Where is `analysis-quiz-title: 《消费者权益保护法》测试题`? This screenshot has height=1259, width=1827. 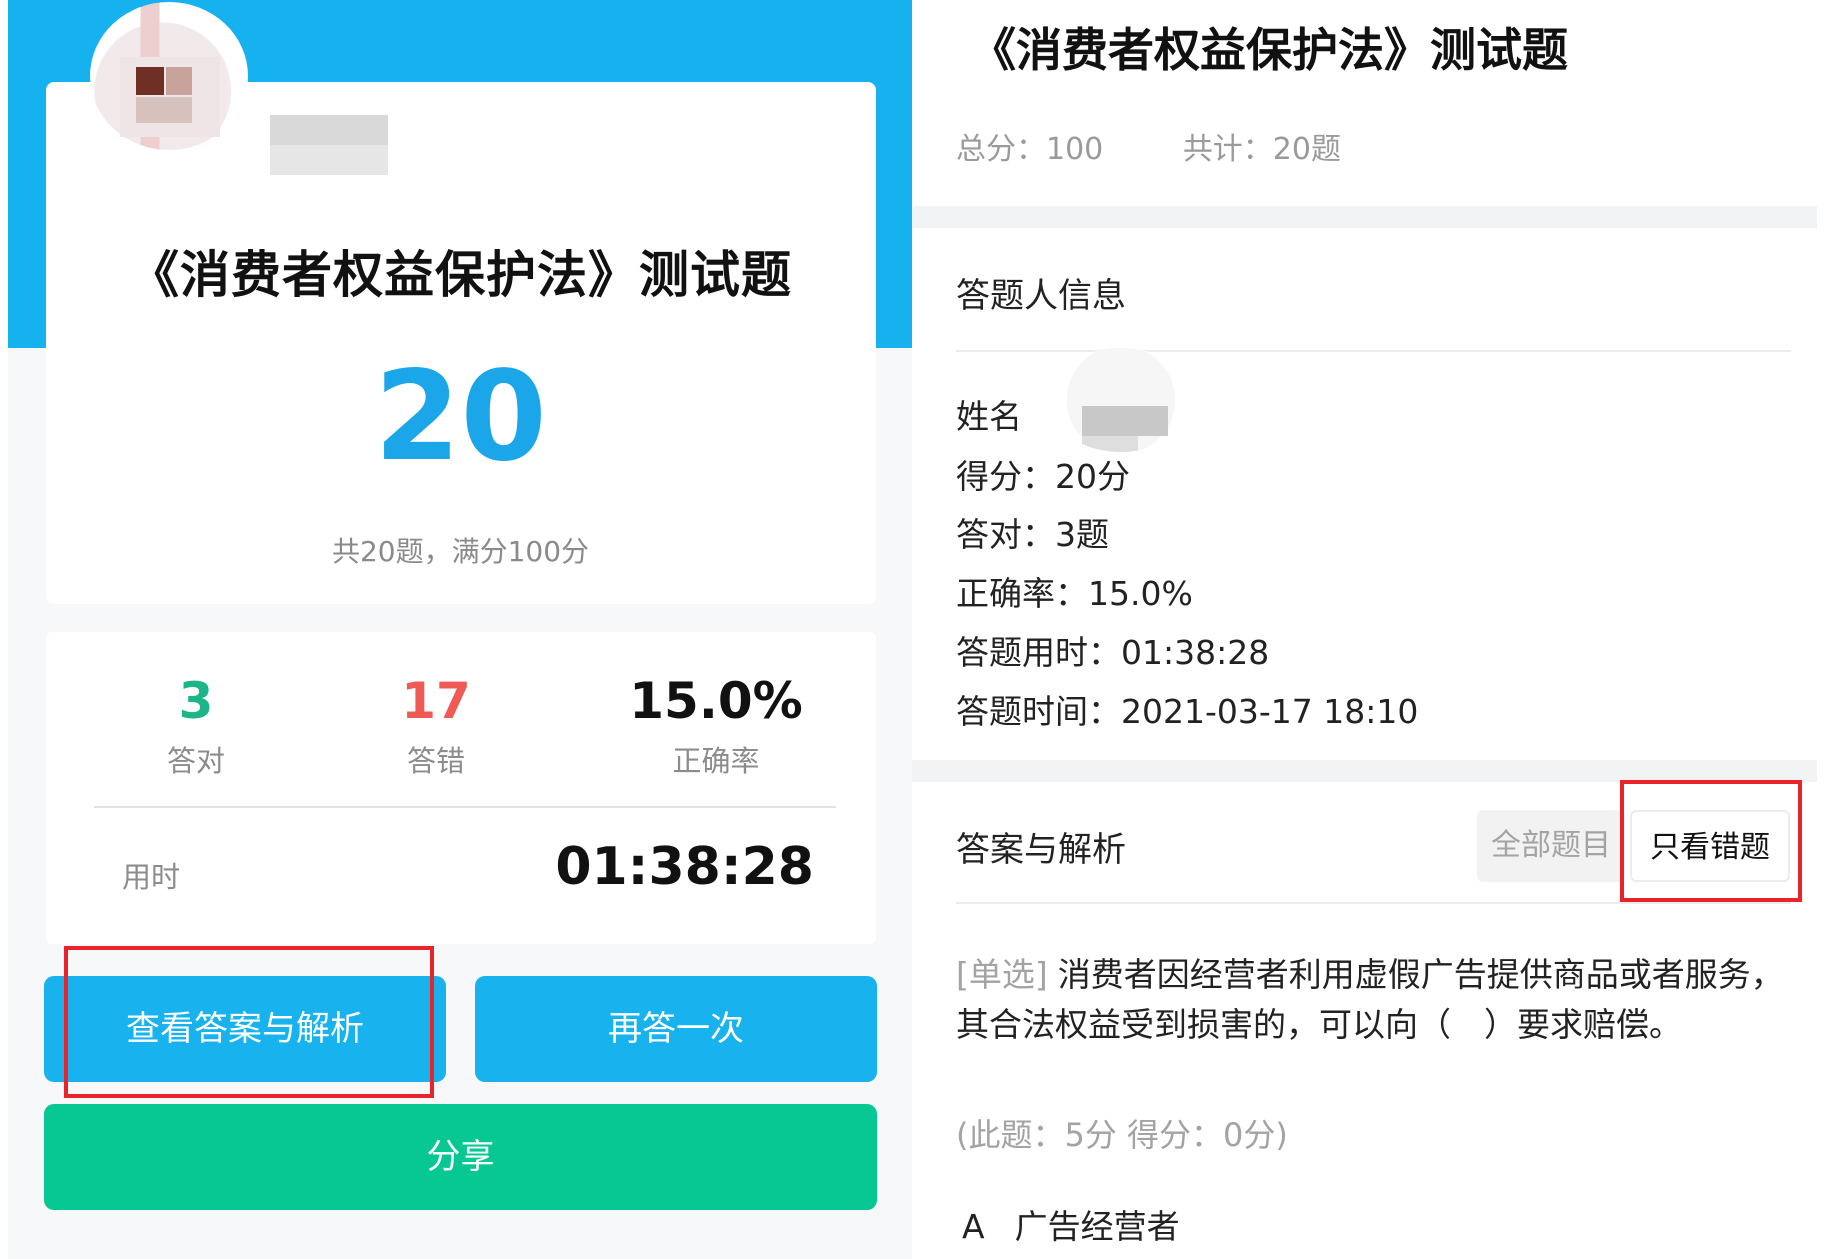 analysis-quiz-title: 《消费者权益保护法》测试题 is located at coordinates (1269, 50).